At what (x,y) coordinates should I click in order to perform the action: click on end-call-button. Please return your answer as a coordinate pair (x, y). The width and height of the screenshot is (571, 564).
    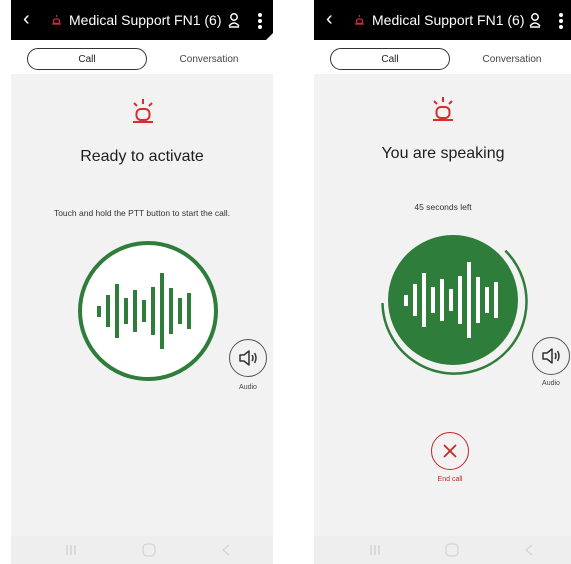
    Looking at the image, I should click on (450, 451).